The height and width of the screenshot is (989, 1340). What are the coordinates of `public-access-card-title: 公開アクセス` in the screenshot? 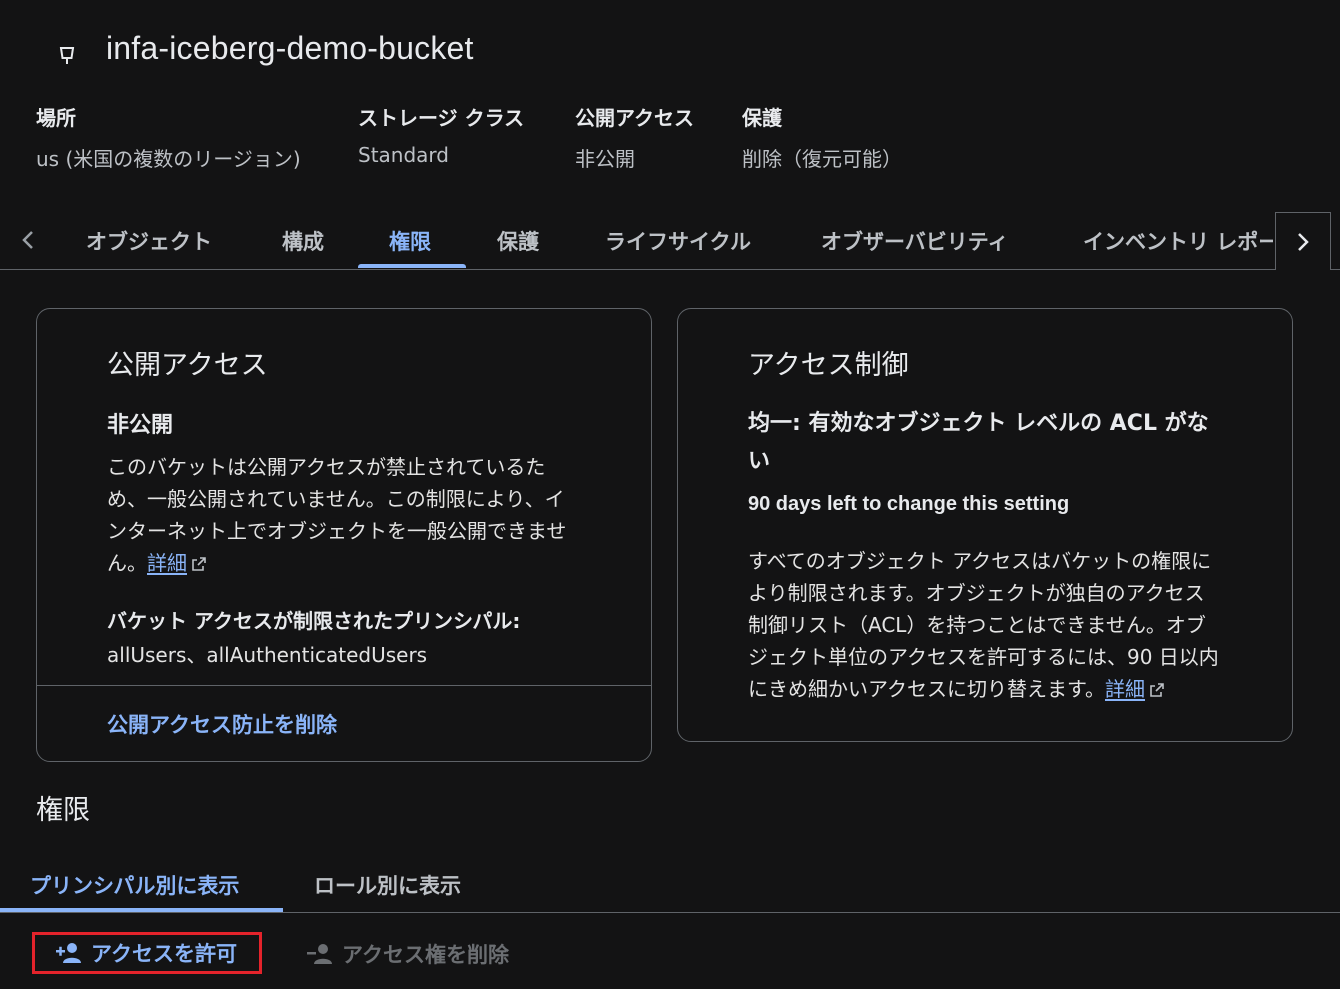 It's located at (187, 365).